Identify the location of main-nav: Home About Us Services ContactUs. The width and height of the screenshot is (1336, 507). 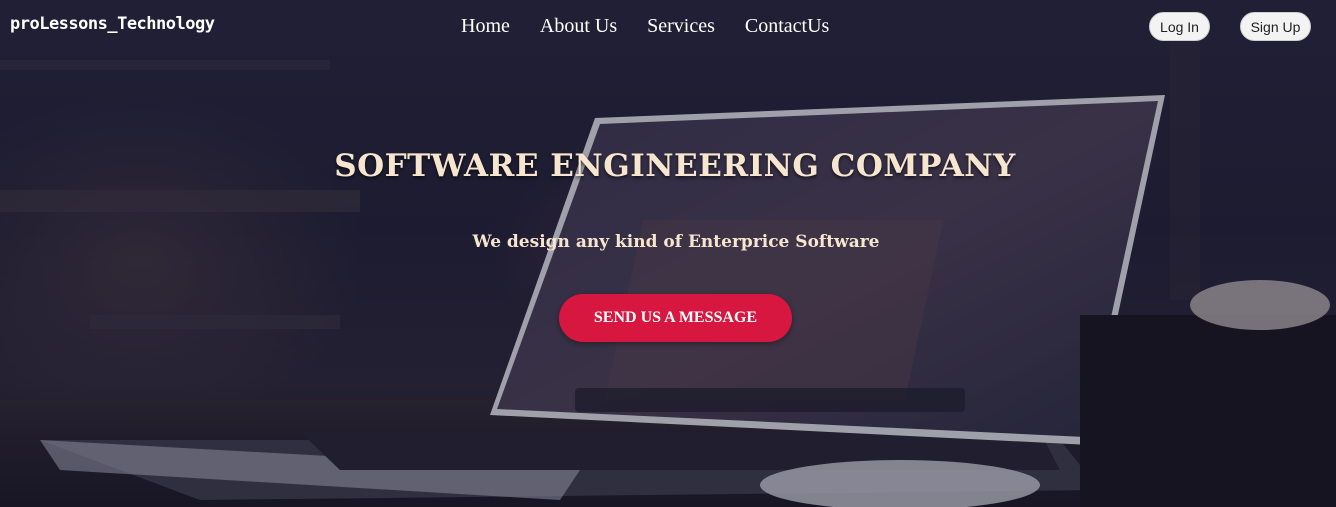
(645, 26).